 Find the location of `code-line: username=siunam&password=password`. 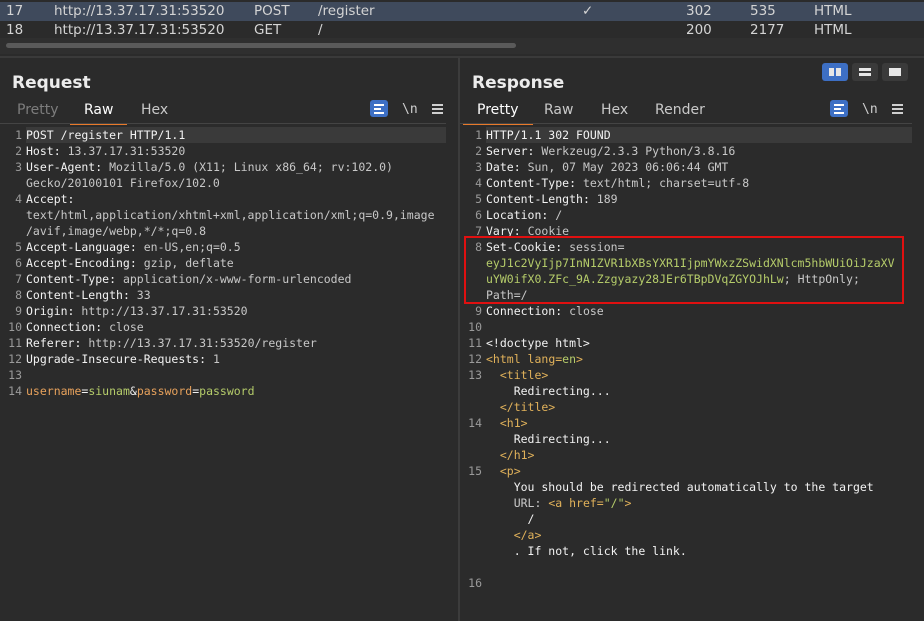

code-line: username=siunam&password=password is located at coordinates (140, 391).